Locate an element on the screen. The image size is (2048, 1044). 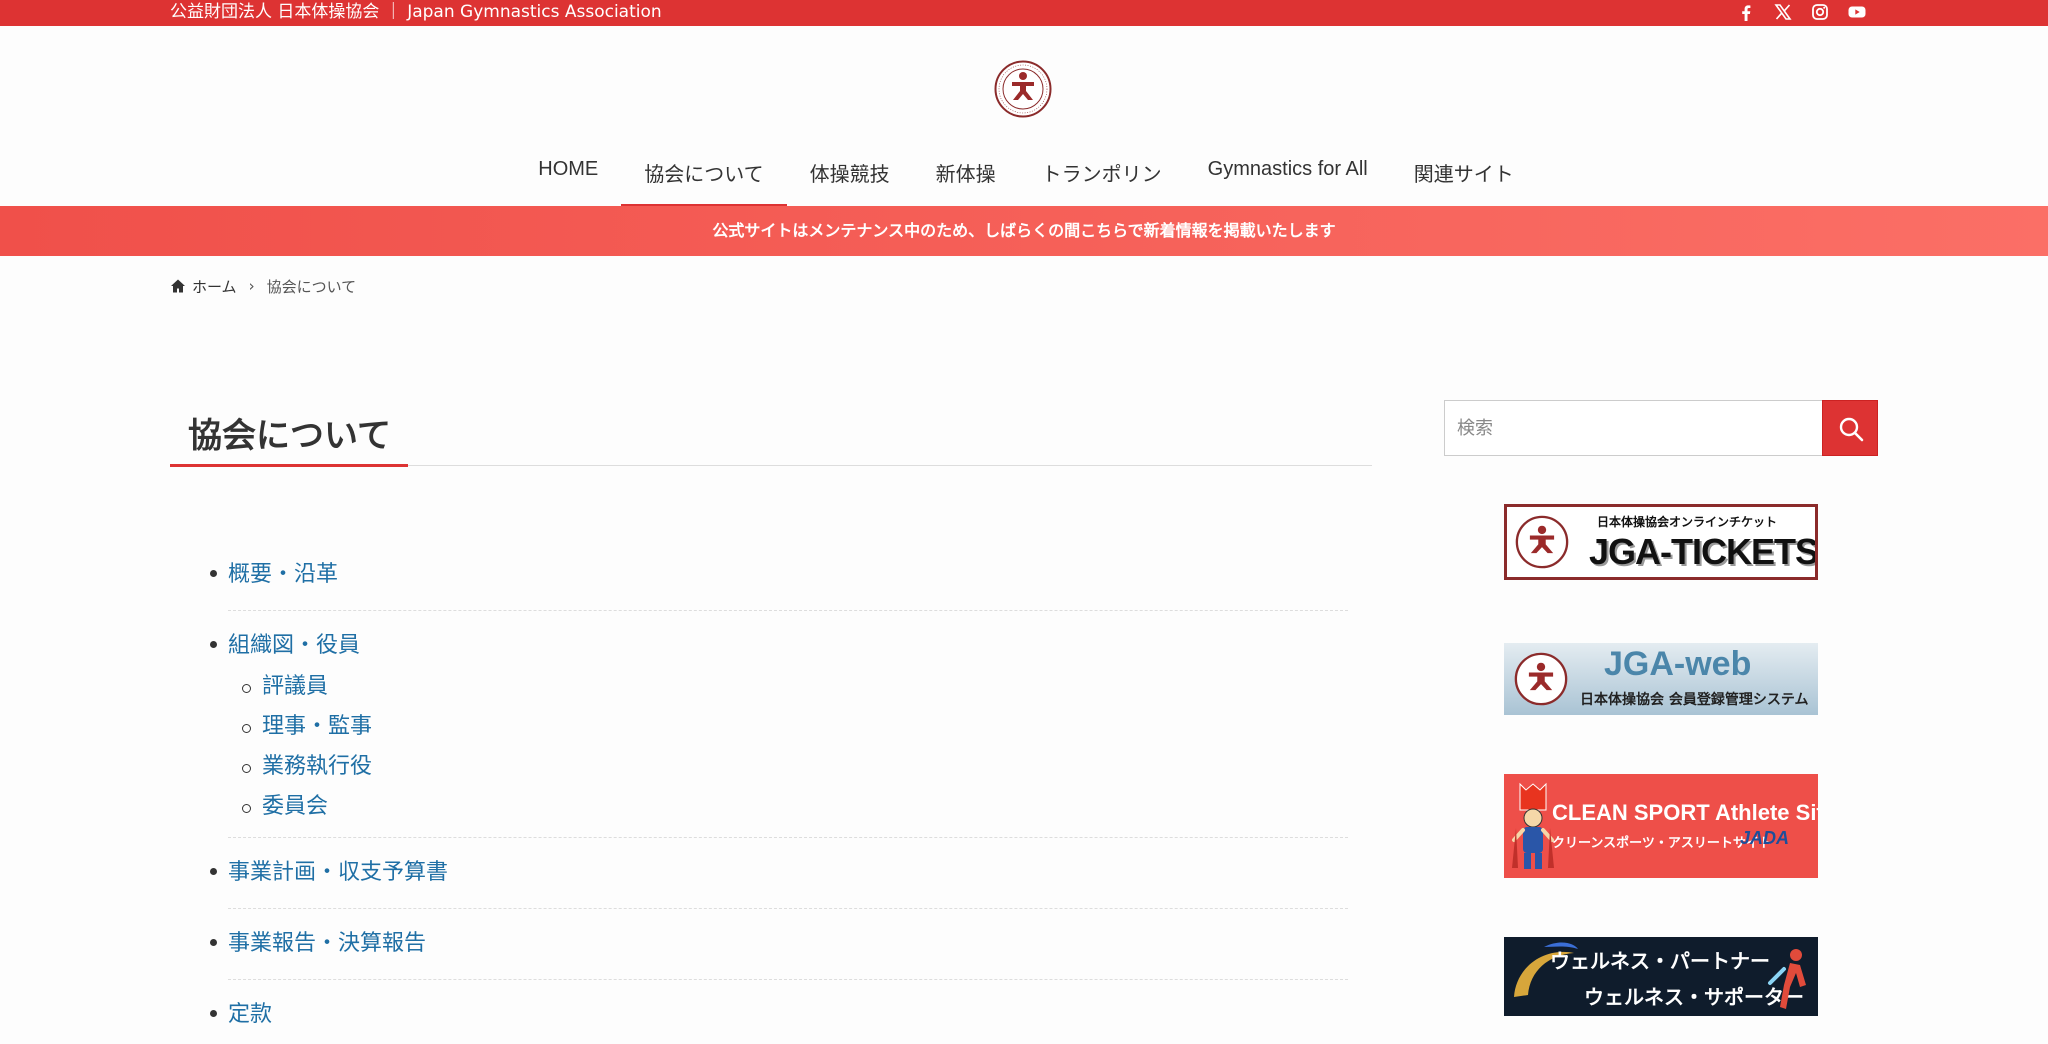
breadcrumb: ホーム › 協会について is located at coordinates (263, 286).